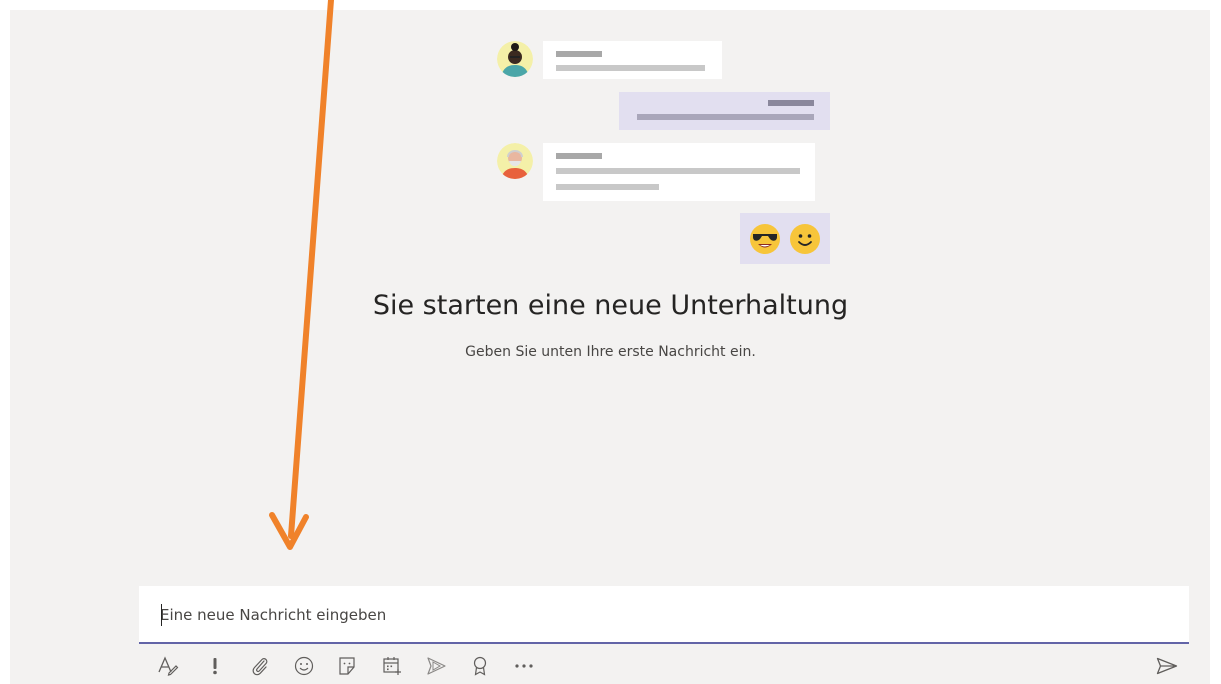  I want to click on sticker-icon, so click(347, 666).